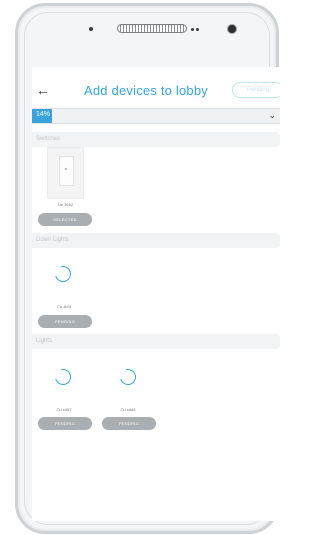 Image resolution: width=320 pixels, height=535 pixels. Describe the element at coordinates (156, 139) in the screenshot. I see `section-header-switches: Switches` at that location.